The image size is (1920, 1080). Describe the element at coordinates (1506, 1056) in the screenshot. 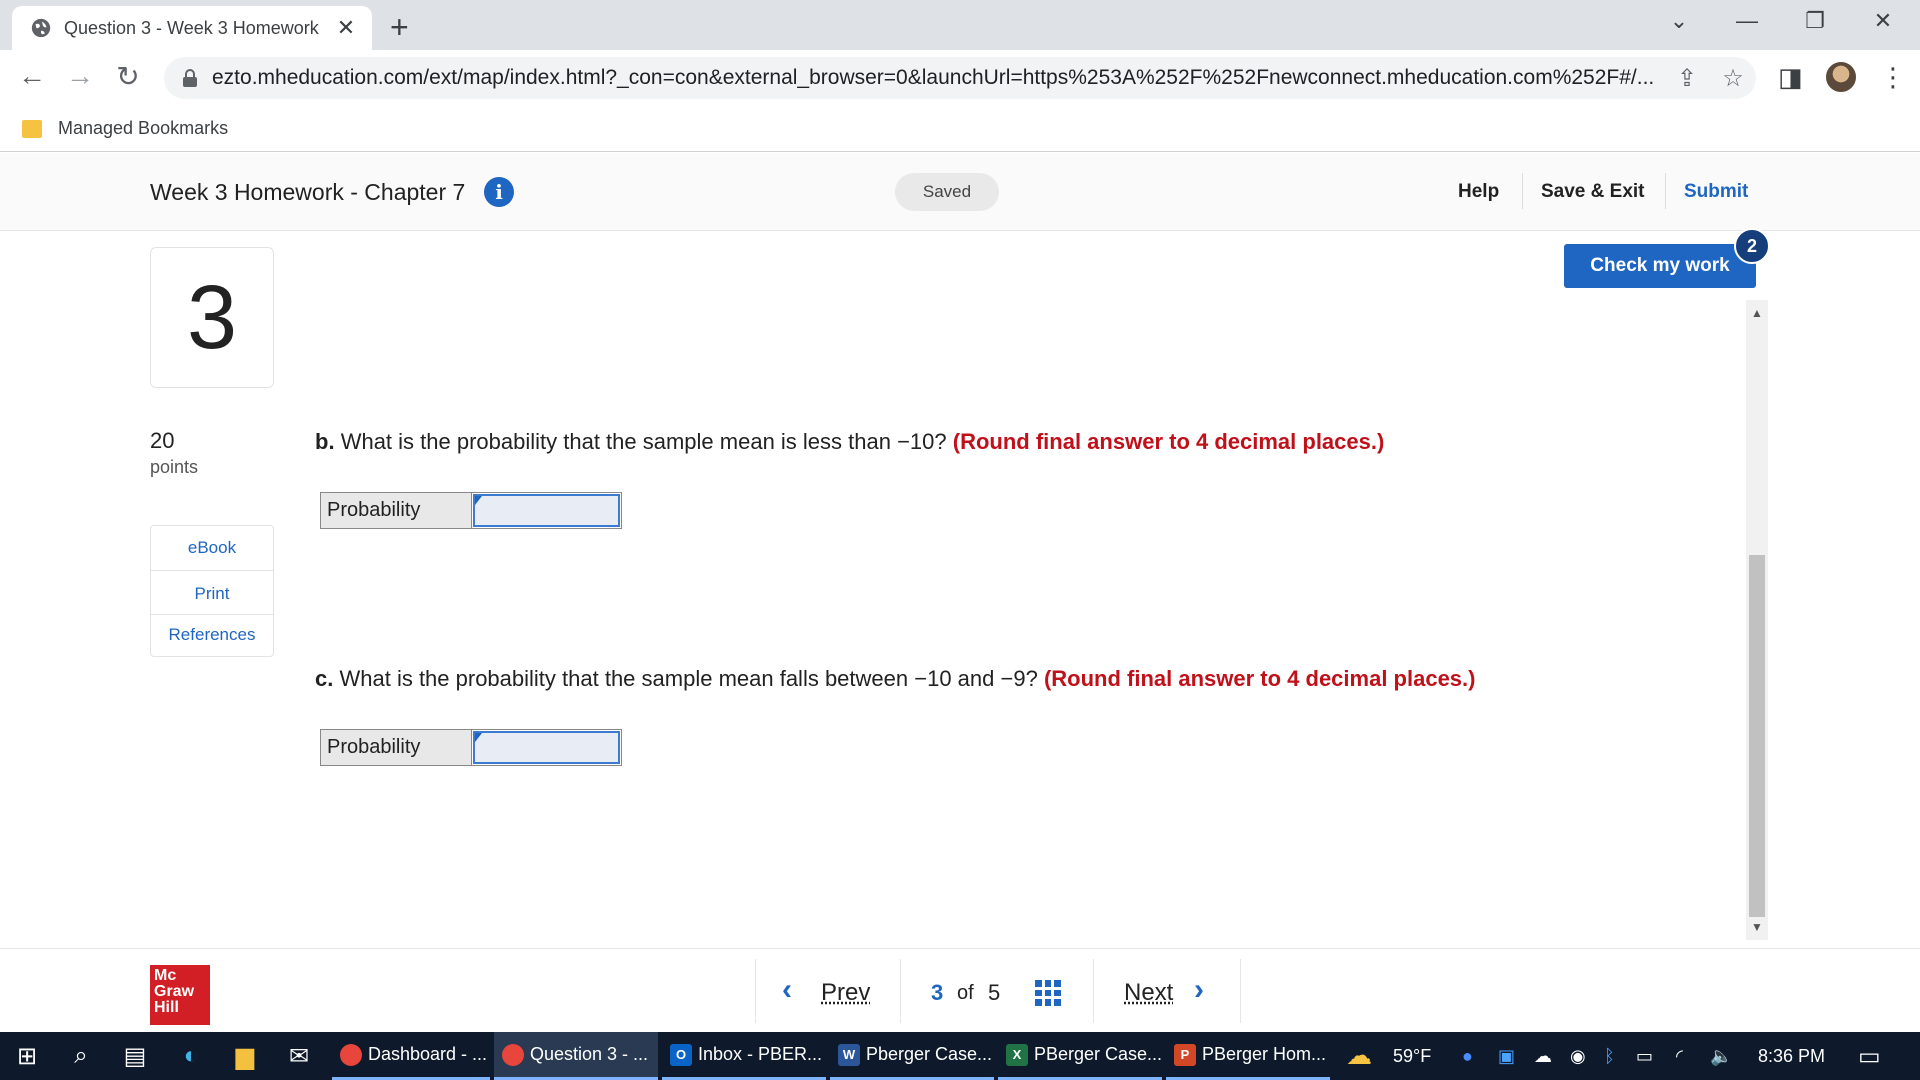

I see `outlook-tray-icon: ▣` at that location.